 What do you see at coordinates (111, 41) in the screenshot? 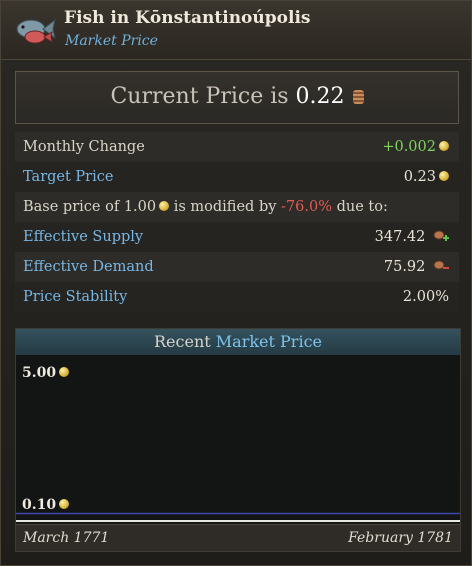
I see `tooltip-subtitle: Market Price` at bounding box center [111, 41].